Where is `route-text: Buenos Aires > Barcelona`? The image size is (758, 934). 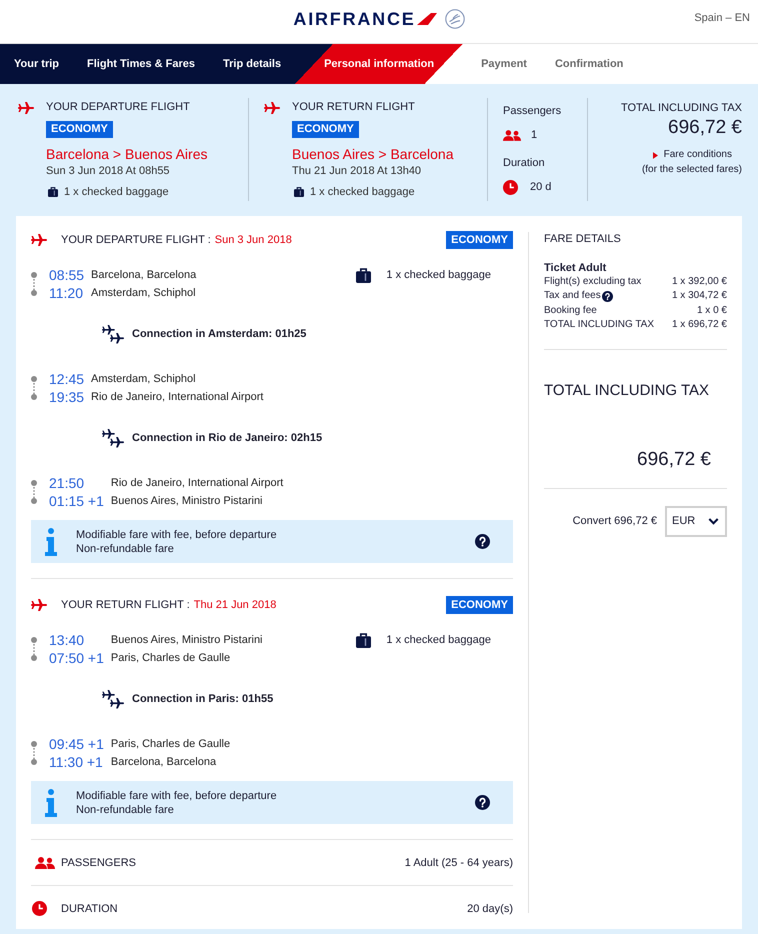 route-text: Buenos Aires > Barcelona is located at coordinates (373, 154).